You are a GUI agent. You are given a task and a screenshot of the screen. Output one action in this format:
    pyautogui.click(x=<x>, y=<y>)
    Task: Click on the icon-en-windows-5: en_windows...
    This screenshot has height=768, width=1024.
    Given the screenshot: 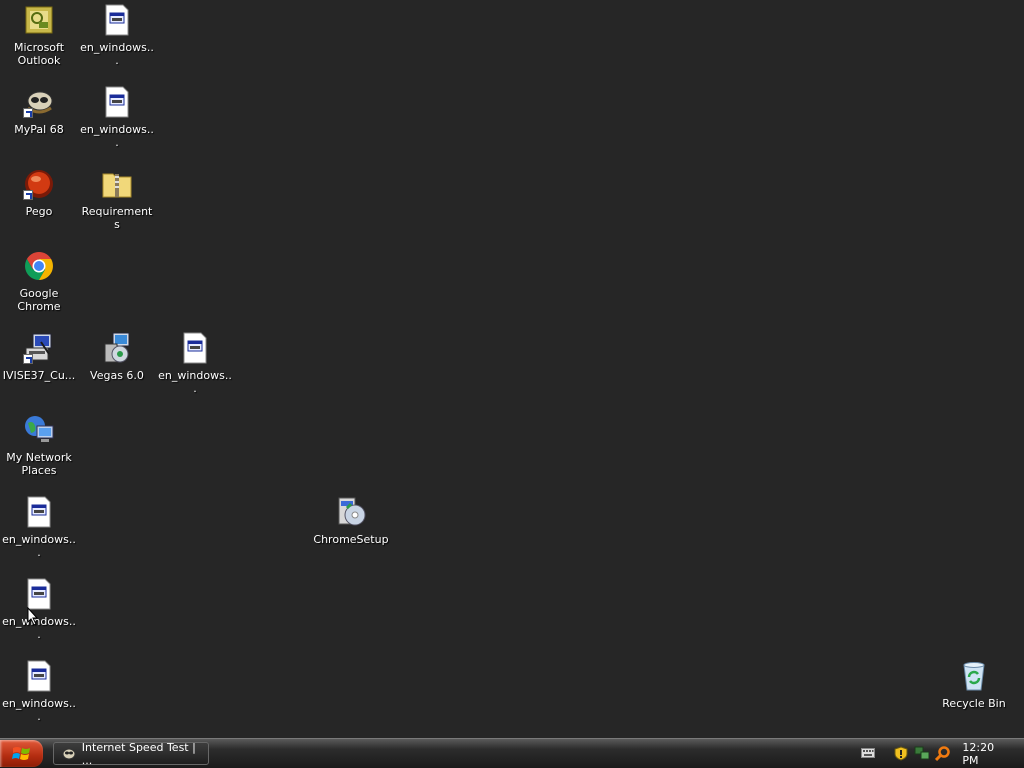 What is the action you would take?
    pyautogui.click(x=39, y=612)
    